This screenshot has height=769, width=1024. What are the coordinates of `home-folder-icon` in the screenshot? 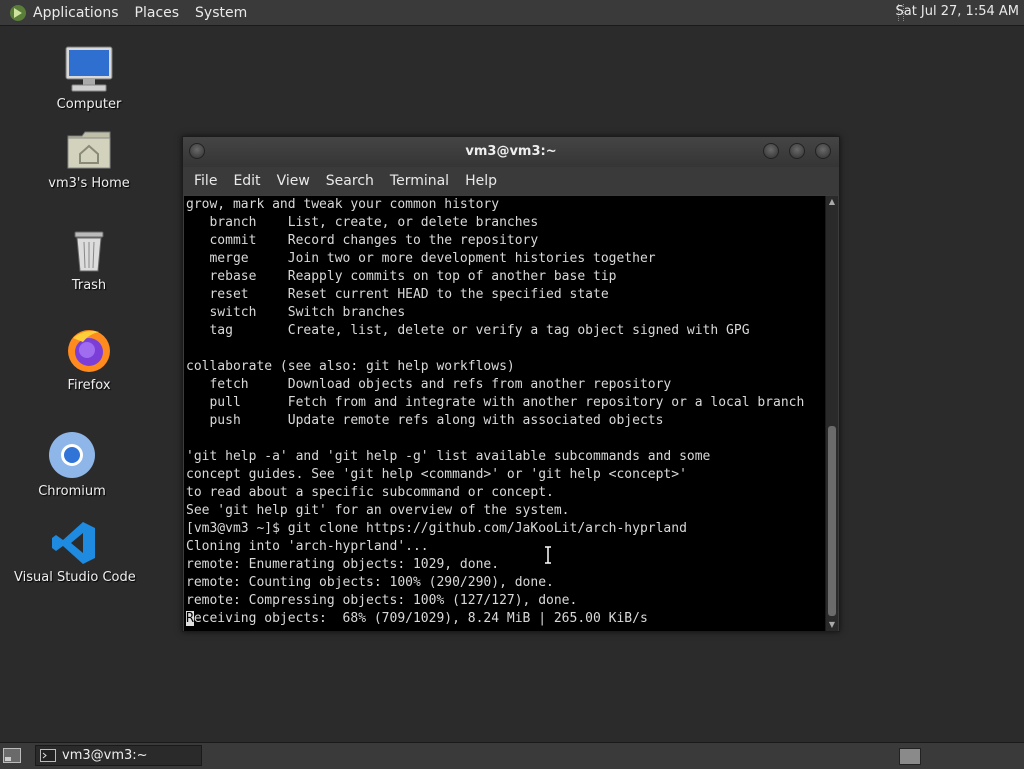 It's located at (89, 150).